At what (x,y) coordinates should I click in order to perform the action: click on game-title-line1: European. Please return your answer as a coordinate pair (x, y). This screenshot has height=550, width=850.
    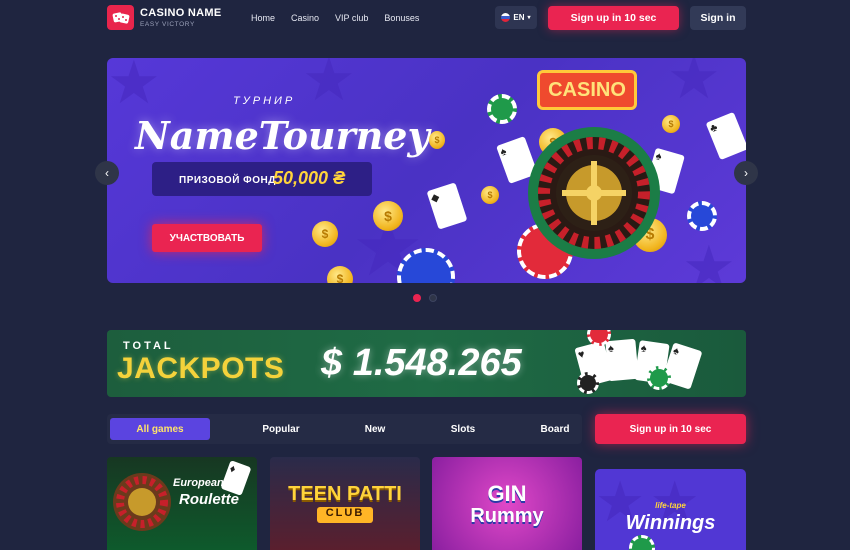
    Looking at the image, I should click on (198, 483).